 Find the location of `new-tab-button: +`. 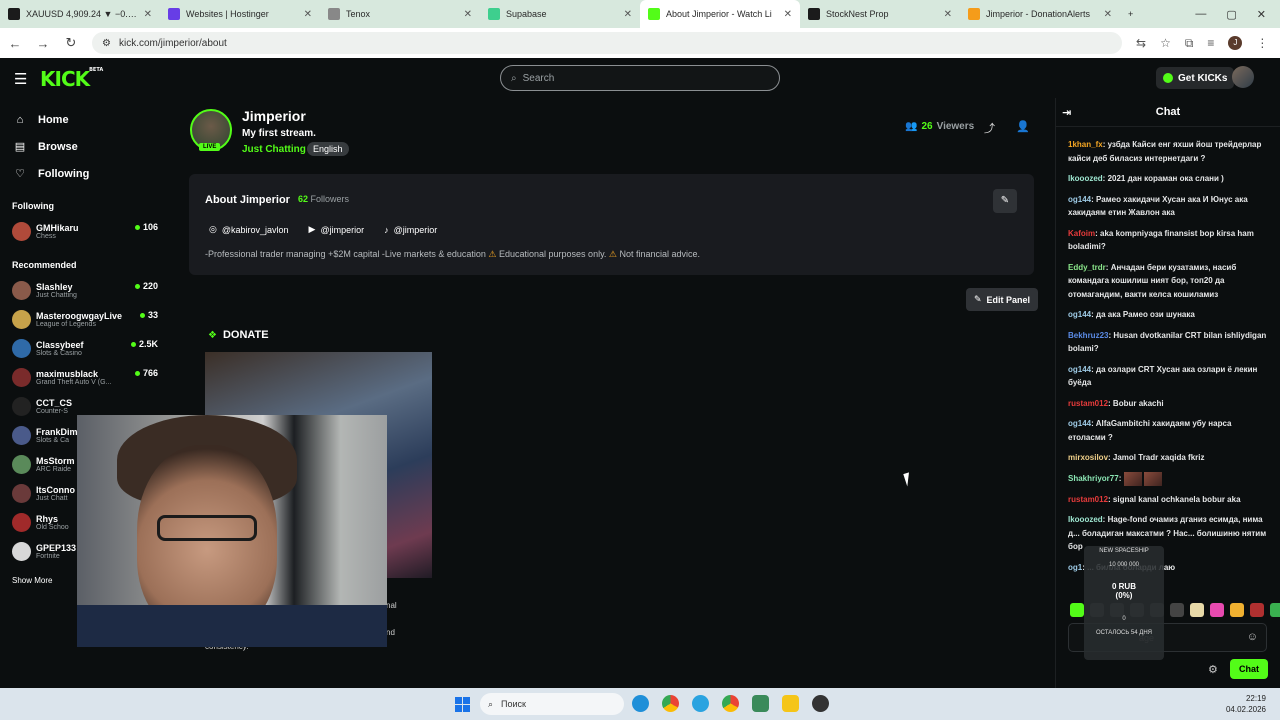

new-tab-button: + is located at coordinates (1135, 14).